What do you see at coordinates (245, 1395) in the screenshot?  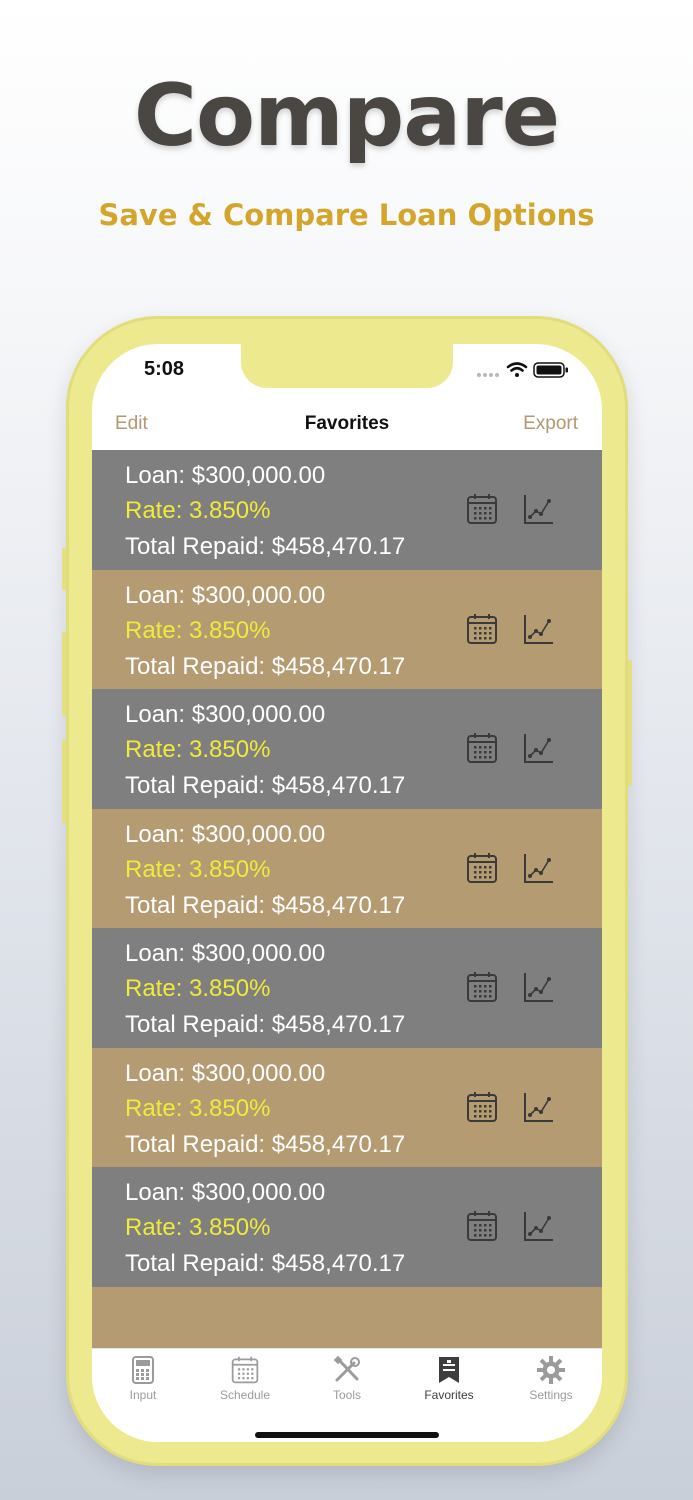 I see `tab-label: Schedule` at bounding box center [245, 1395].